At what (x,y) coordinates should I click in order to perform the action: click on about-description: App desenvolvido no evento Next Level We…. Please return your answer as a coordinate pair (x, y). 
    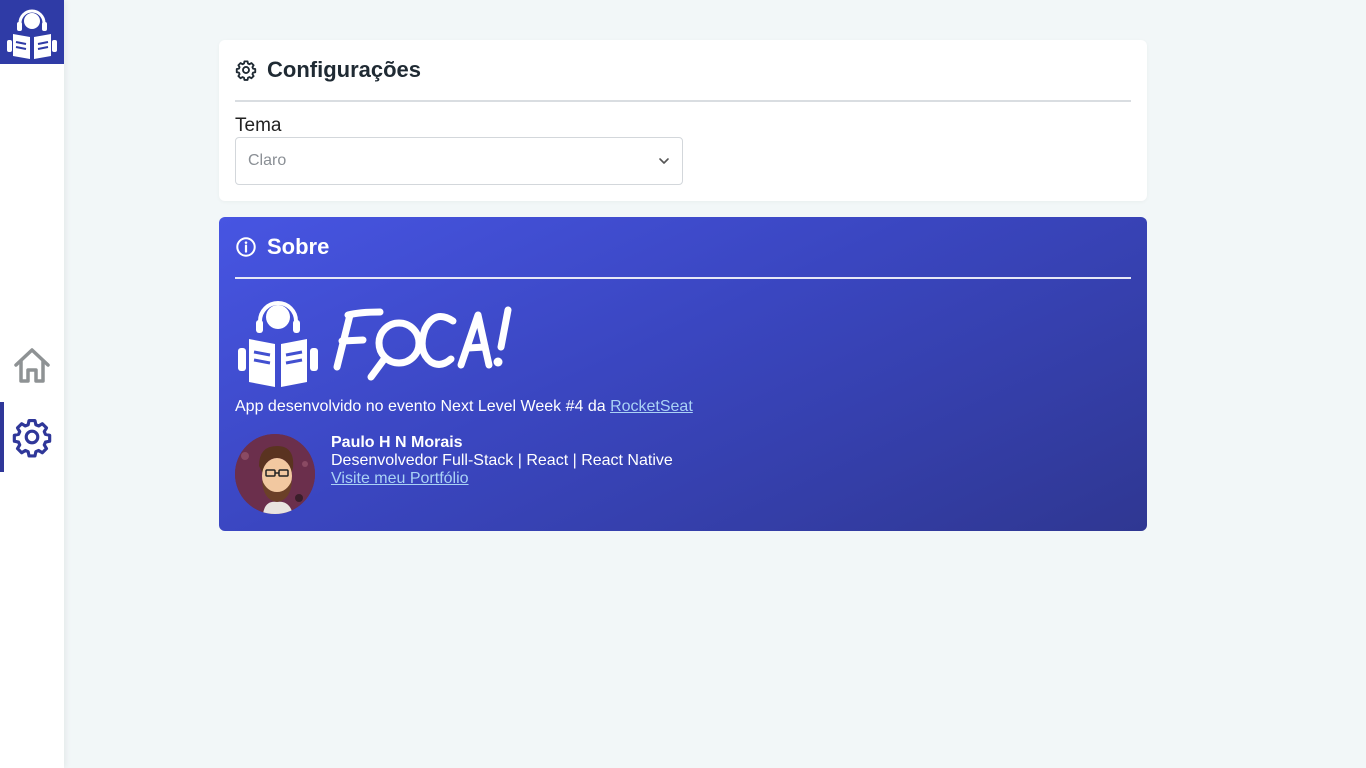
    Looking at the image, I should click on (464, 407).